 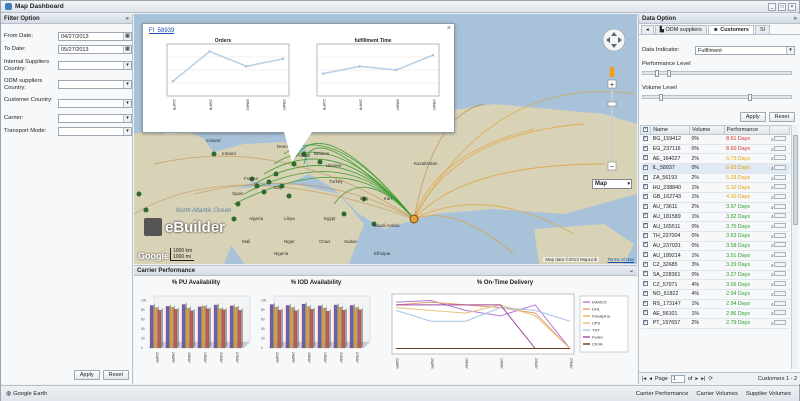 What do you see at coordinates (782, 7) in the screenshot?
I see `maximize-icon: □` at bounding box center [782, 7].